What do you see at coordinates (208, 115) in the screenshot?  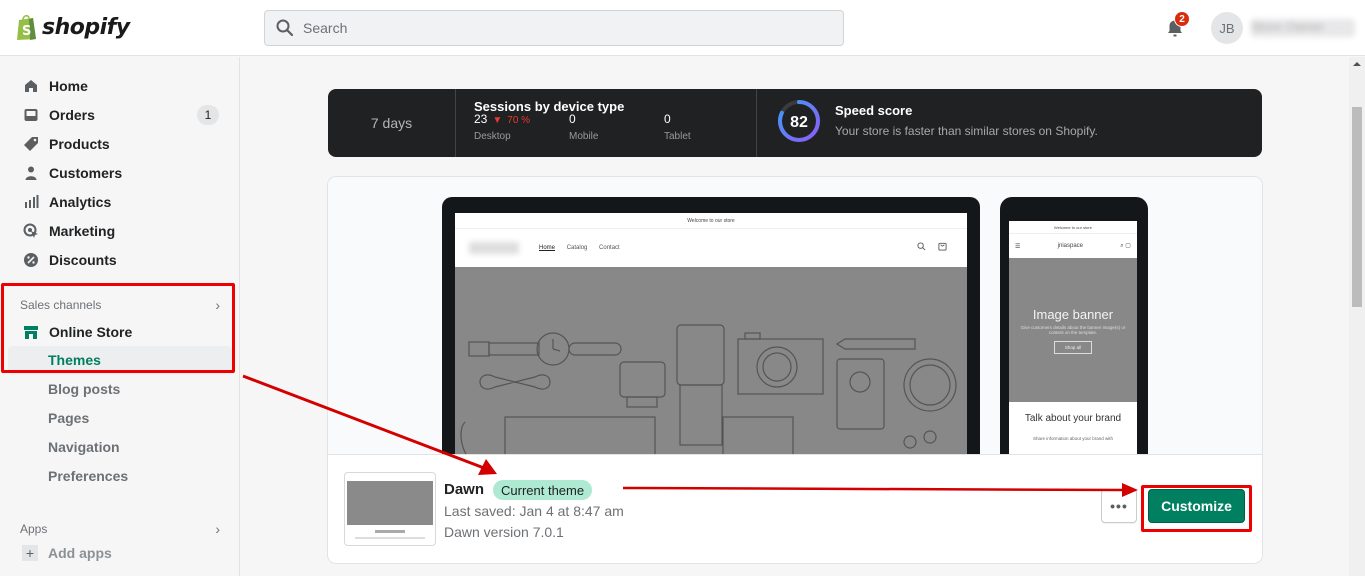 I see `orders-count-badge: 1` at bounding box center [208, 115].